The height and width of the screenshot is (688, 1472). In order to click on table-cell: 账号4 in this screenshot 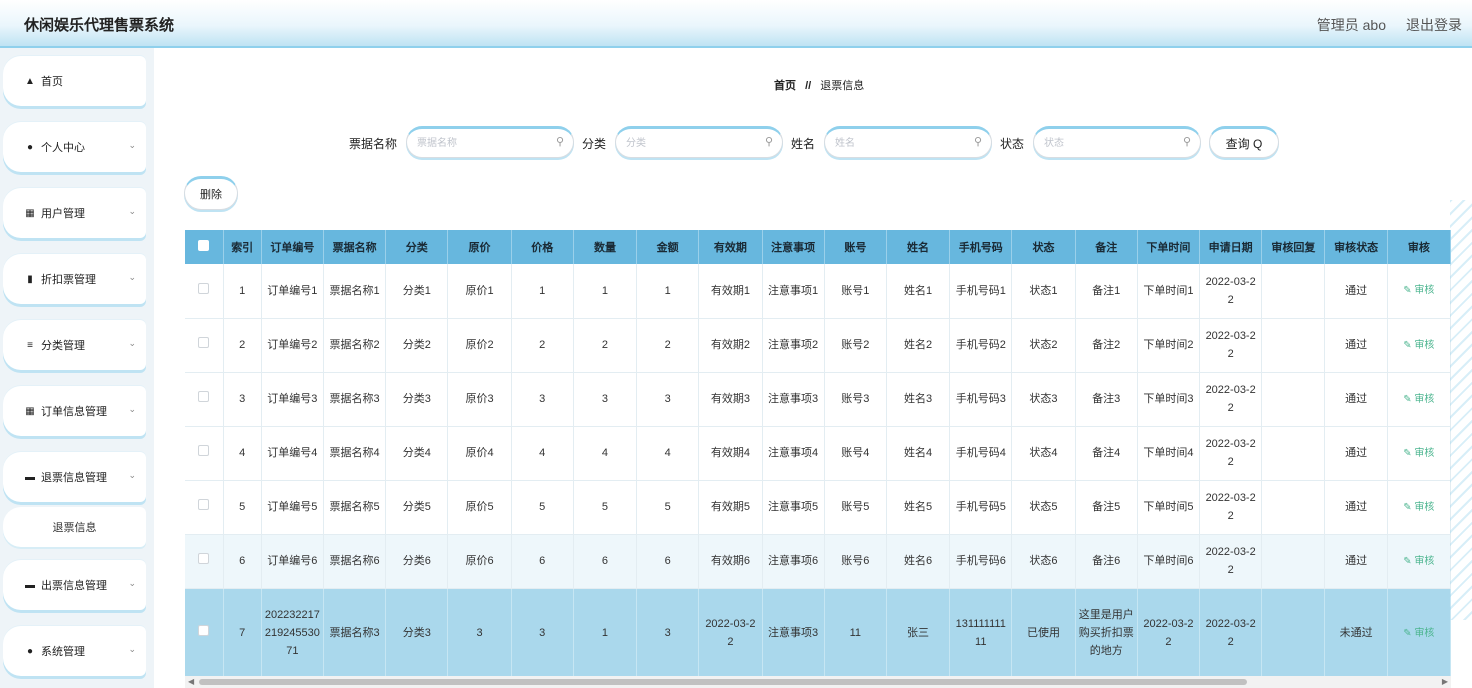, I will do `click(855, 453)`.